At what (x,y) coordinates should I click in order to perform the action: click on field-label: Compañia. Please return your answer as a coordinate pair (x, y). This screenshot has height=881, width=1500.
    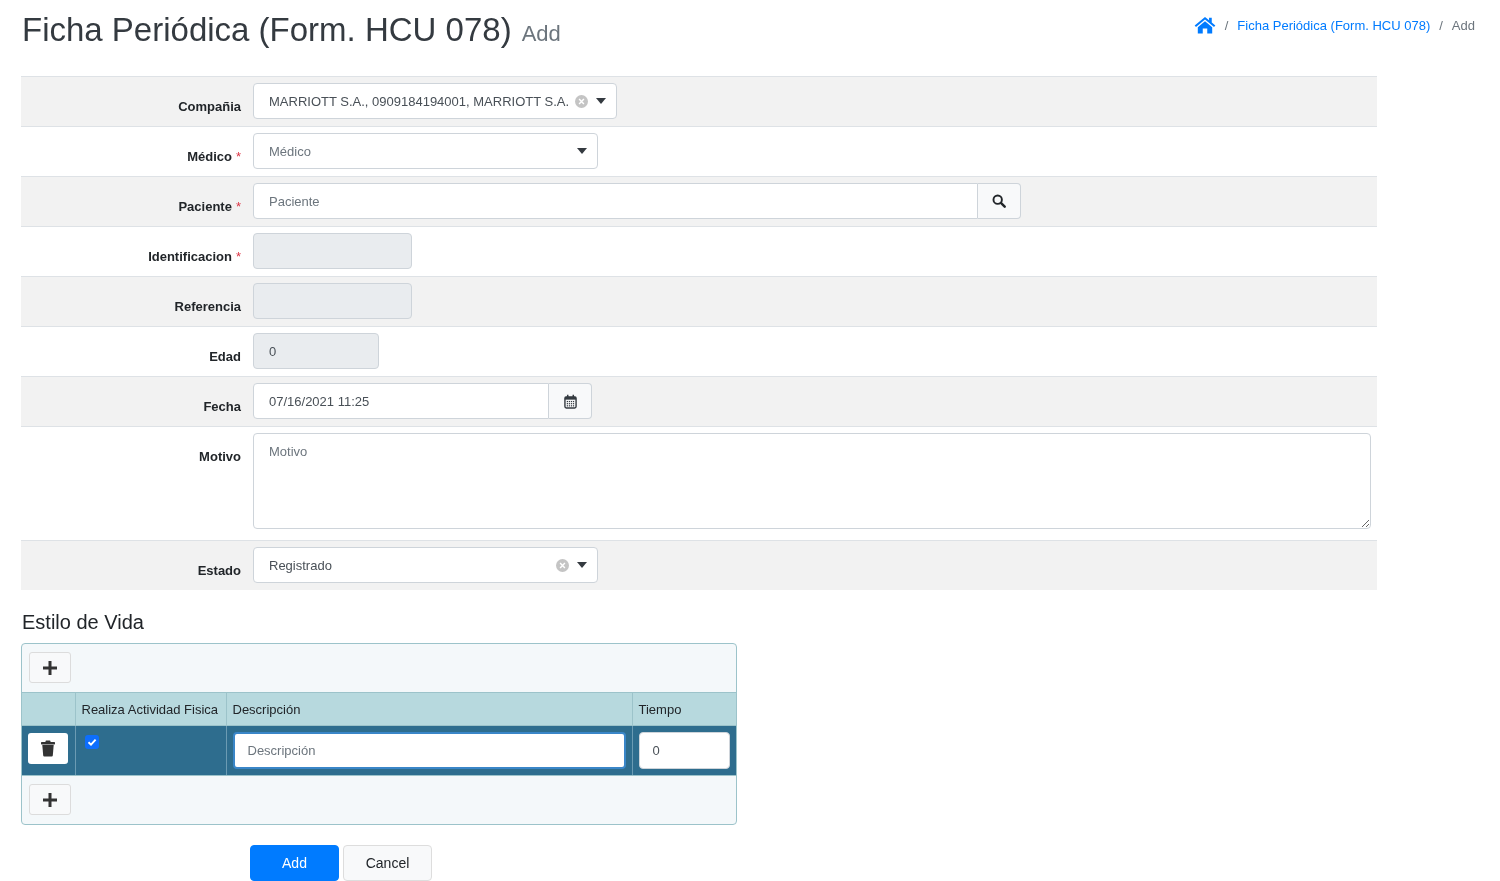
    Looking at the image, I should click on (209, 107).